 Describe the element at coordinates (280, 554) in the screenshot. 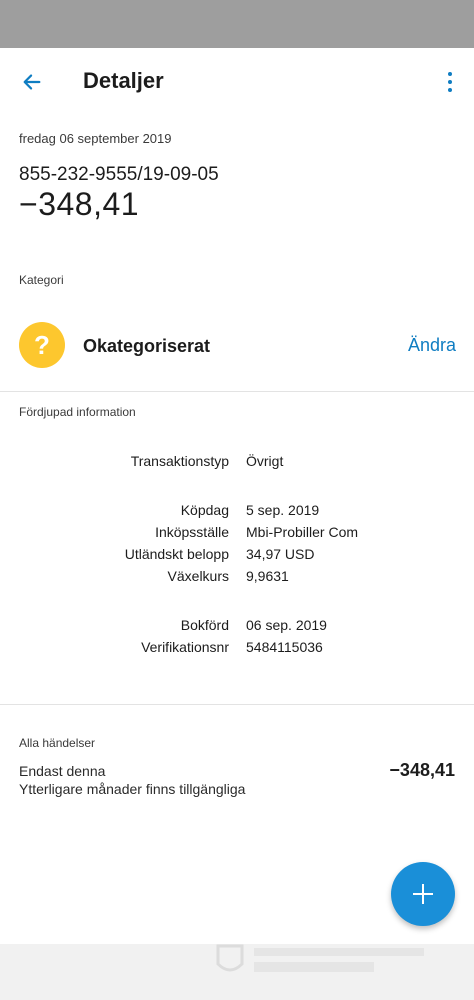

I see `detail-value: 34,97 USD` at that location.